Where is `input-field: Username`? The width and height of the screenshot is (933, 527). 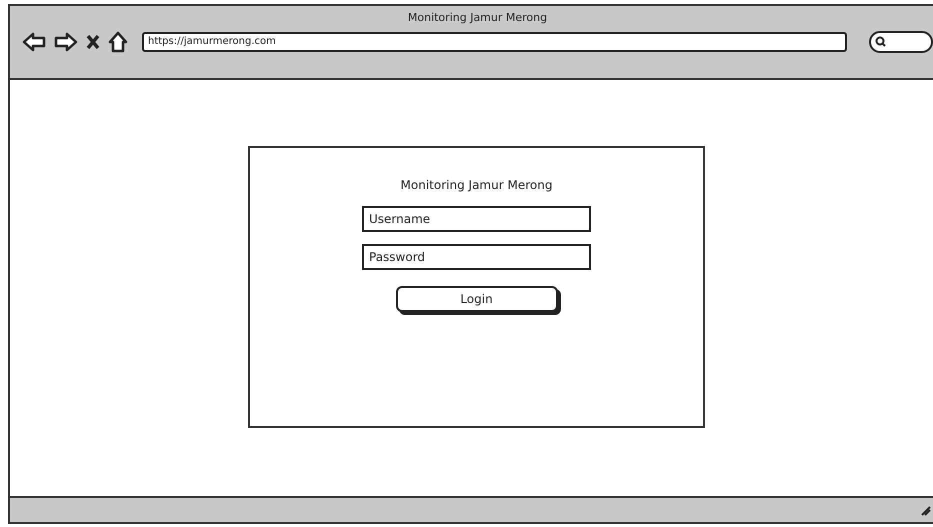
input-field: Username is located at coordinates (476, 219).